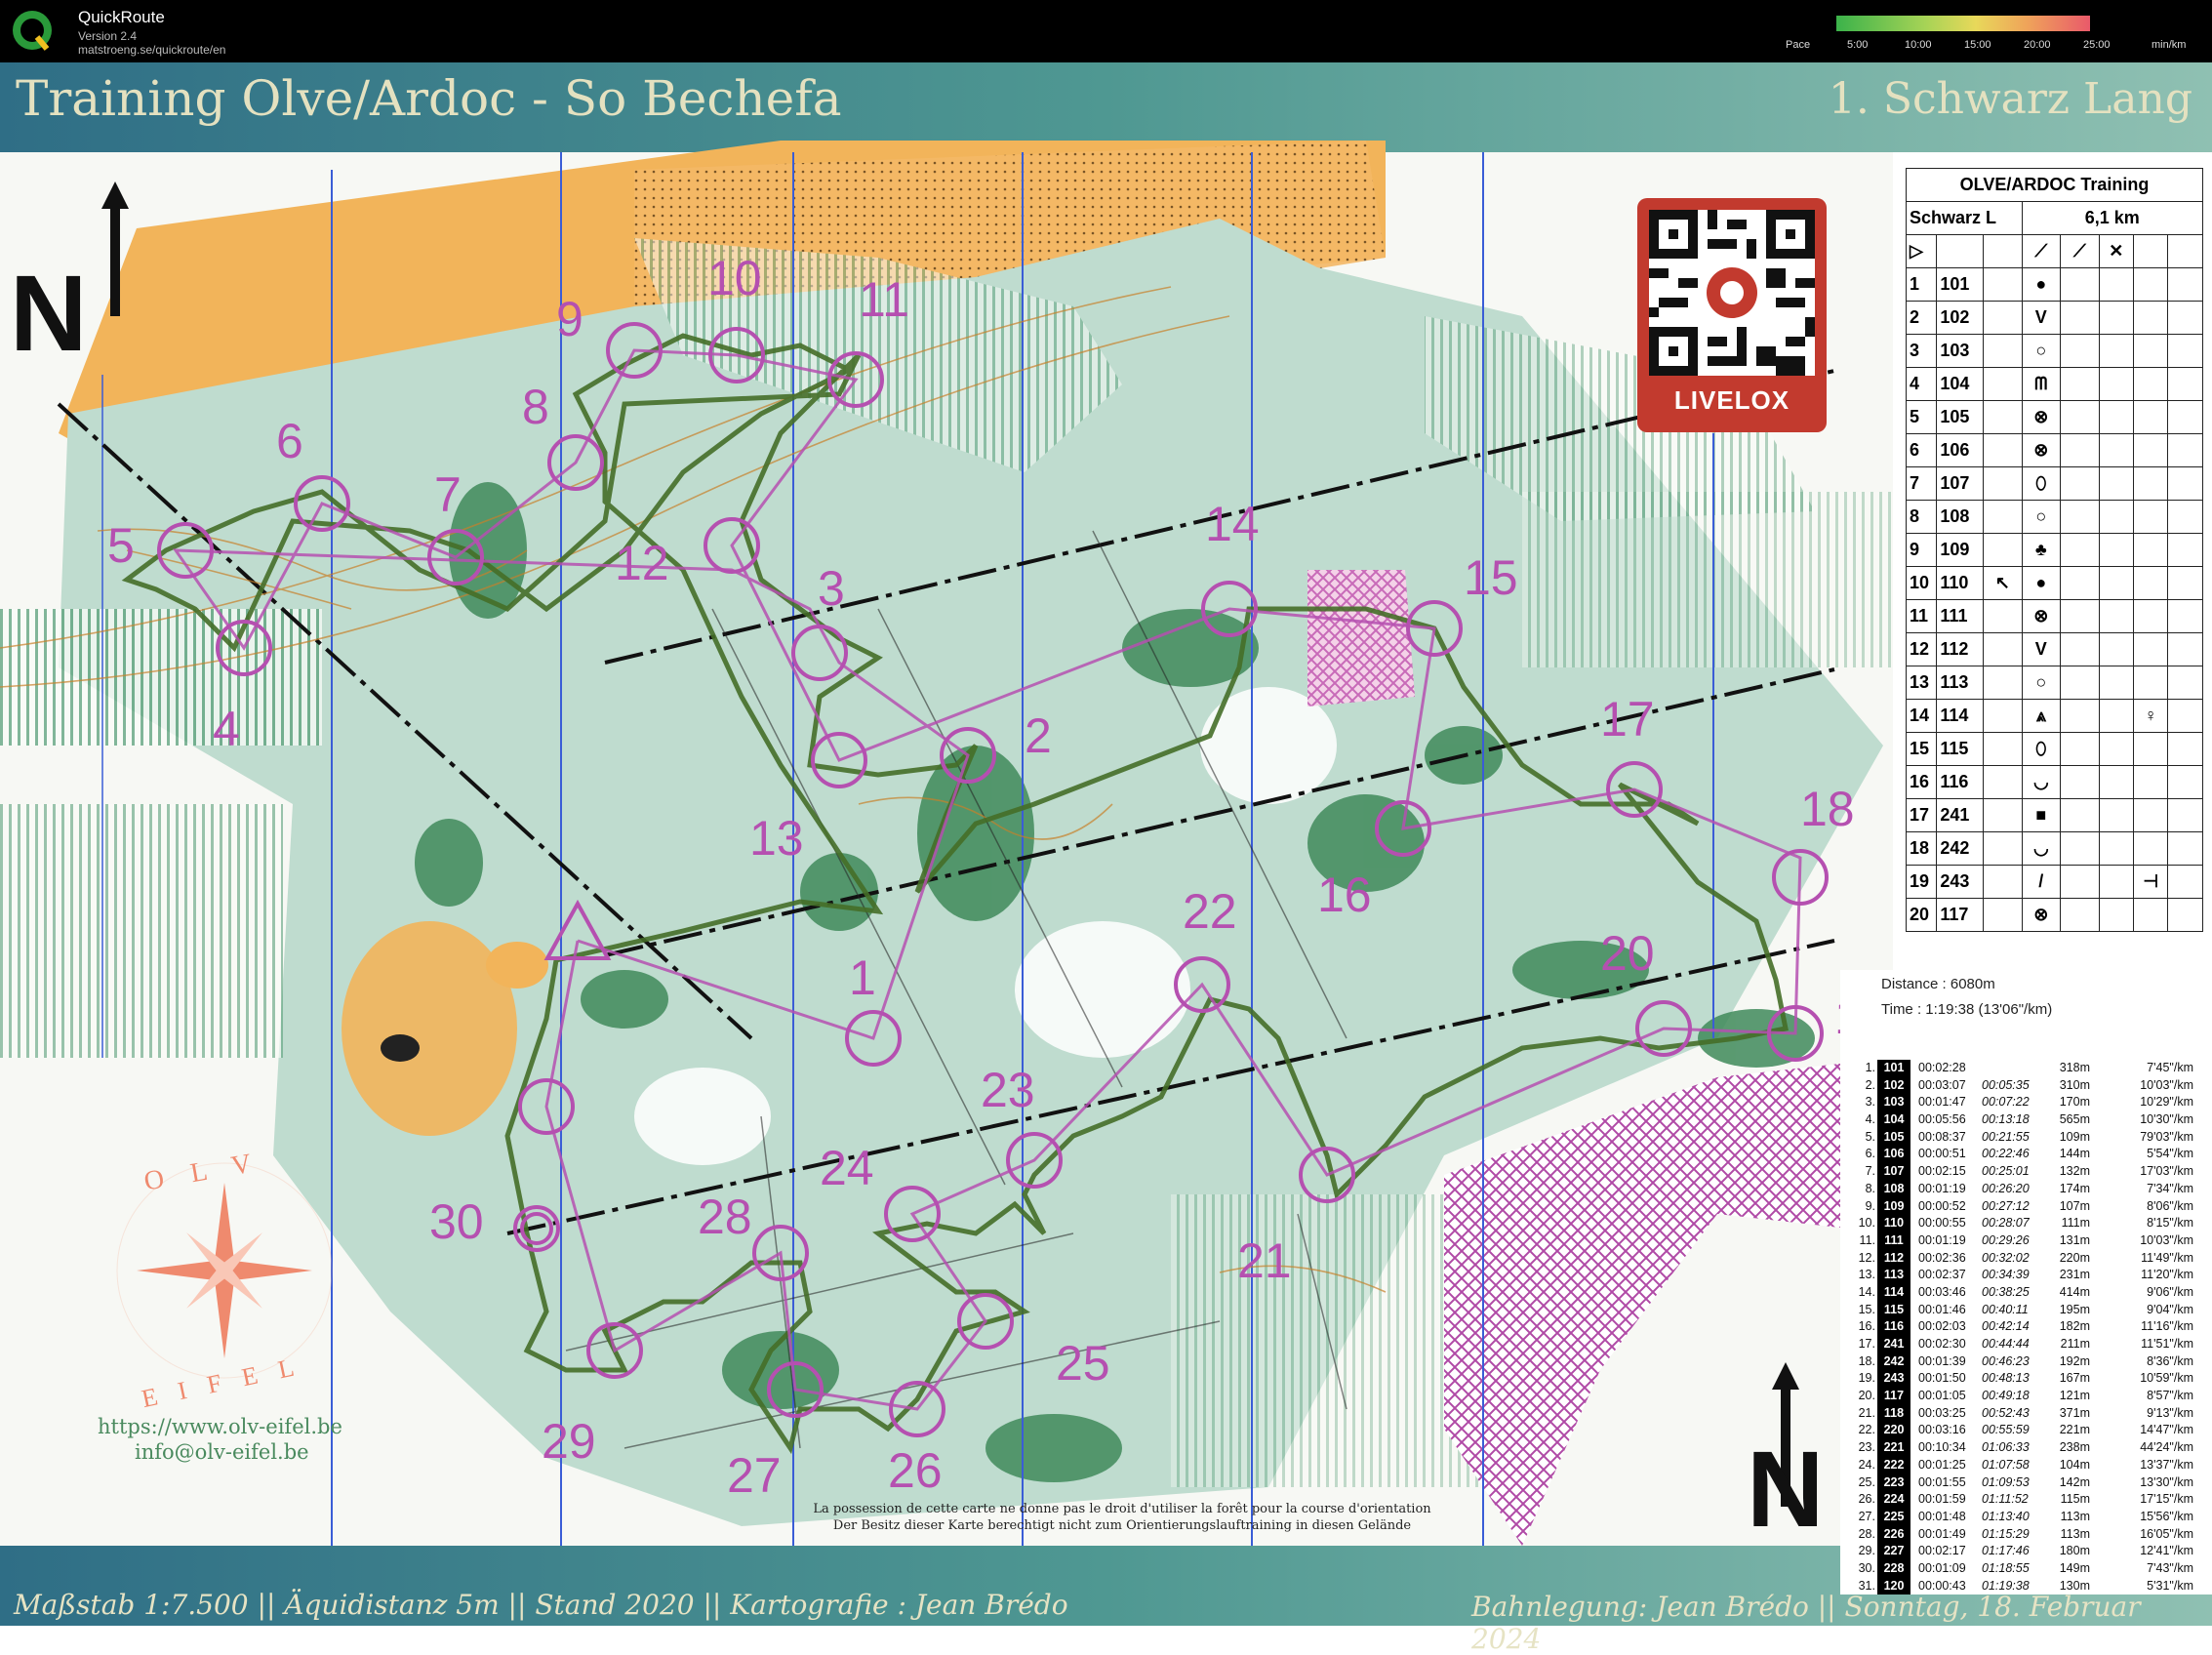 The image size is (2212, 1655). Describe the element at coordinates (1893, 1276) in the screenshot. I see `split-code: 113` at that location.